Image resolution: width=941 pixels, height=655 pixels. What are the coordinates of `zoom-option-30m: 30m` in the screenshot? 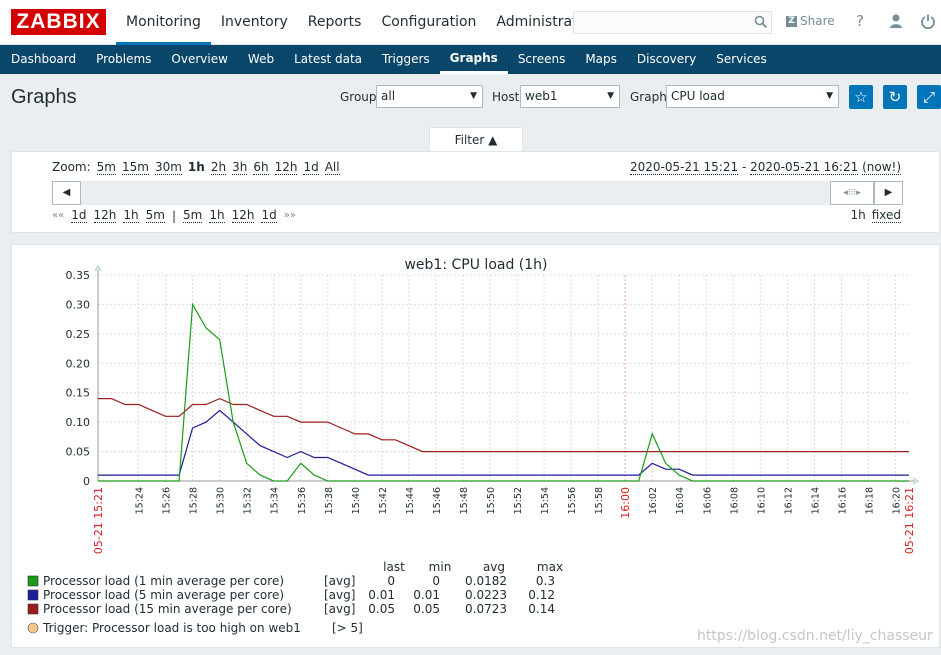 It's located at (168, 167).